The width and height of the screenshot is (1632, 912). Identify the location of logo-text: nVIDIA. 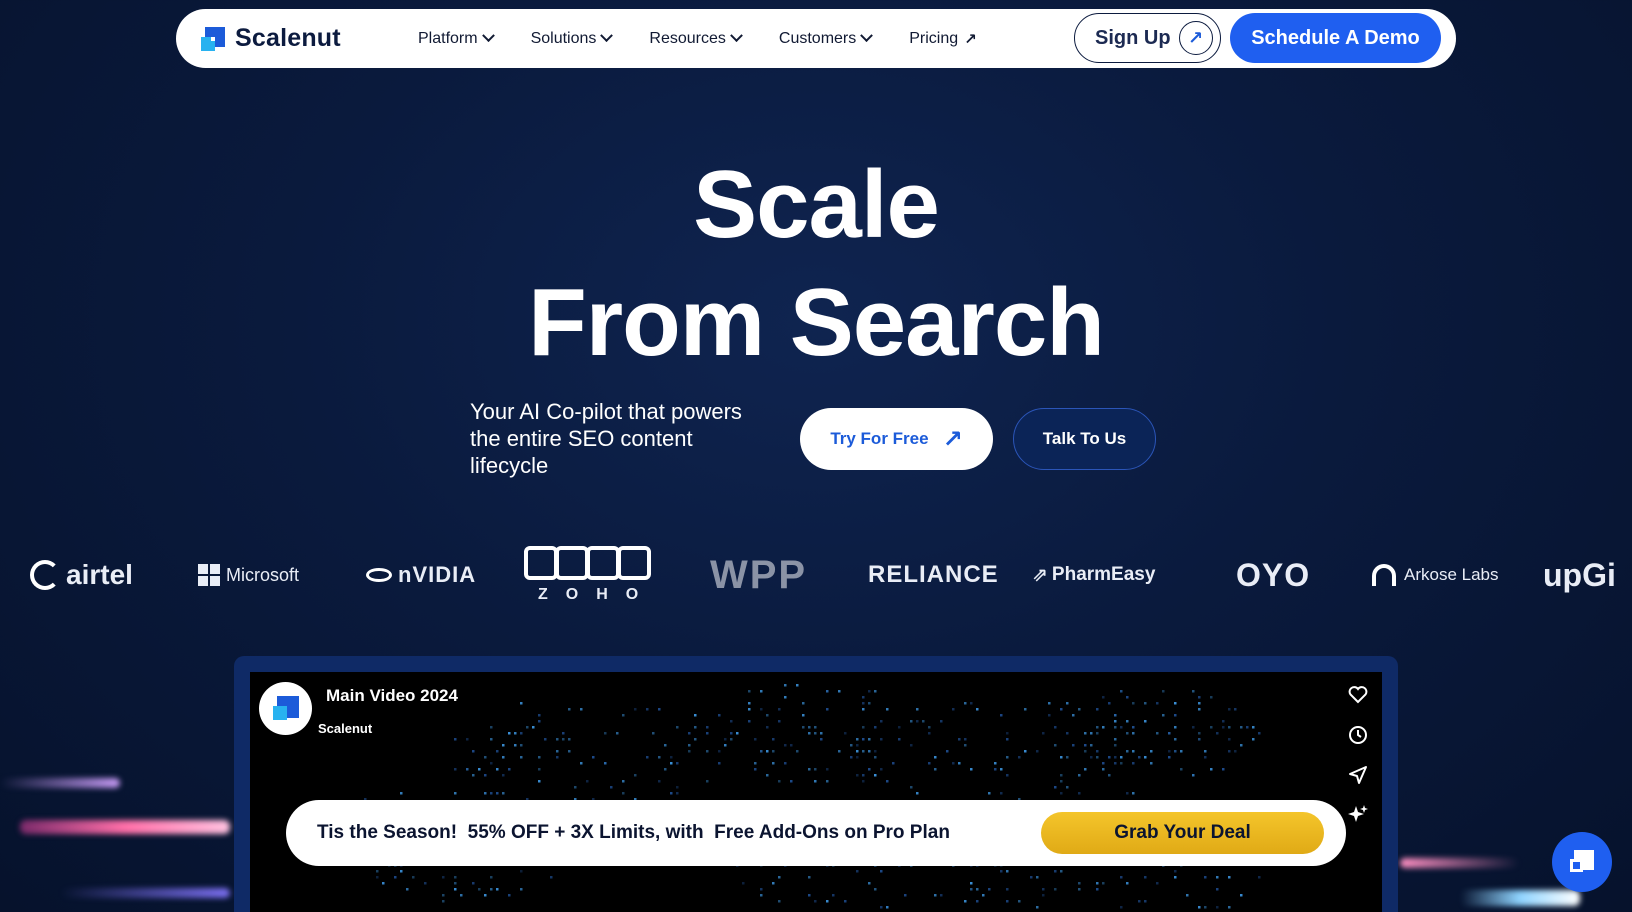
(437, 574).